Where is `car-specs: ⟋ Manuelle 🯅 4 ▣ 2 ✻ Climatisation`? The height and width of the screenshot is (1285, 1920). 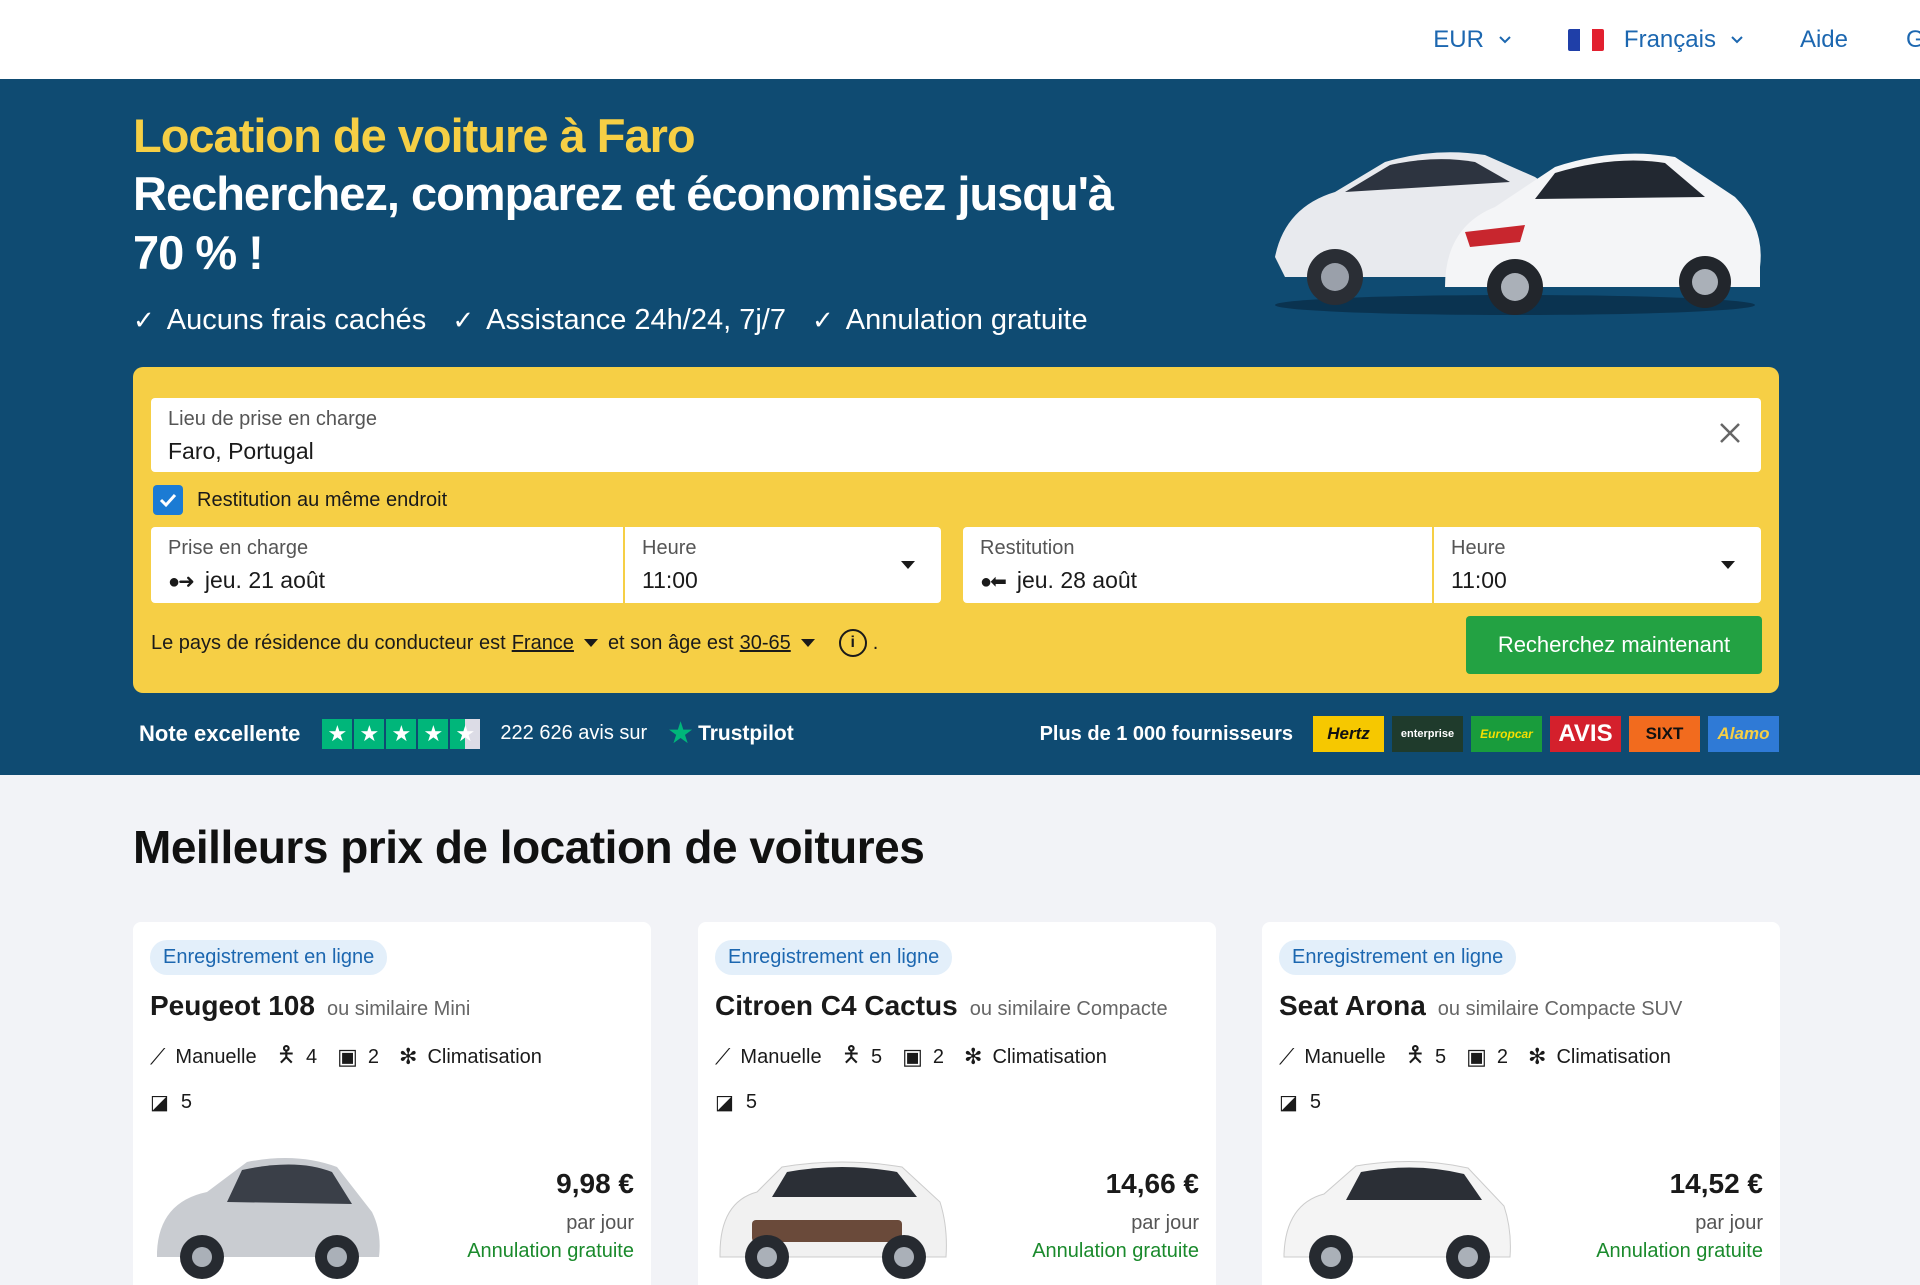 car-specs: ⟋ Manuelle 🯅 4 ▣ 2 ✻ Climatisation is located at coordinates (356, 1057).